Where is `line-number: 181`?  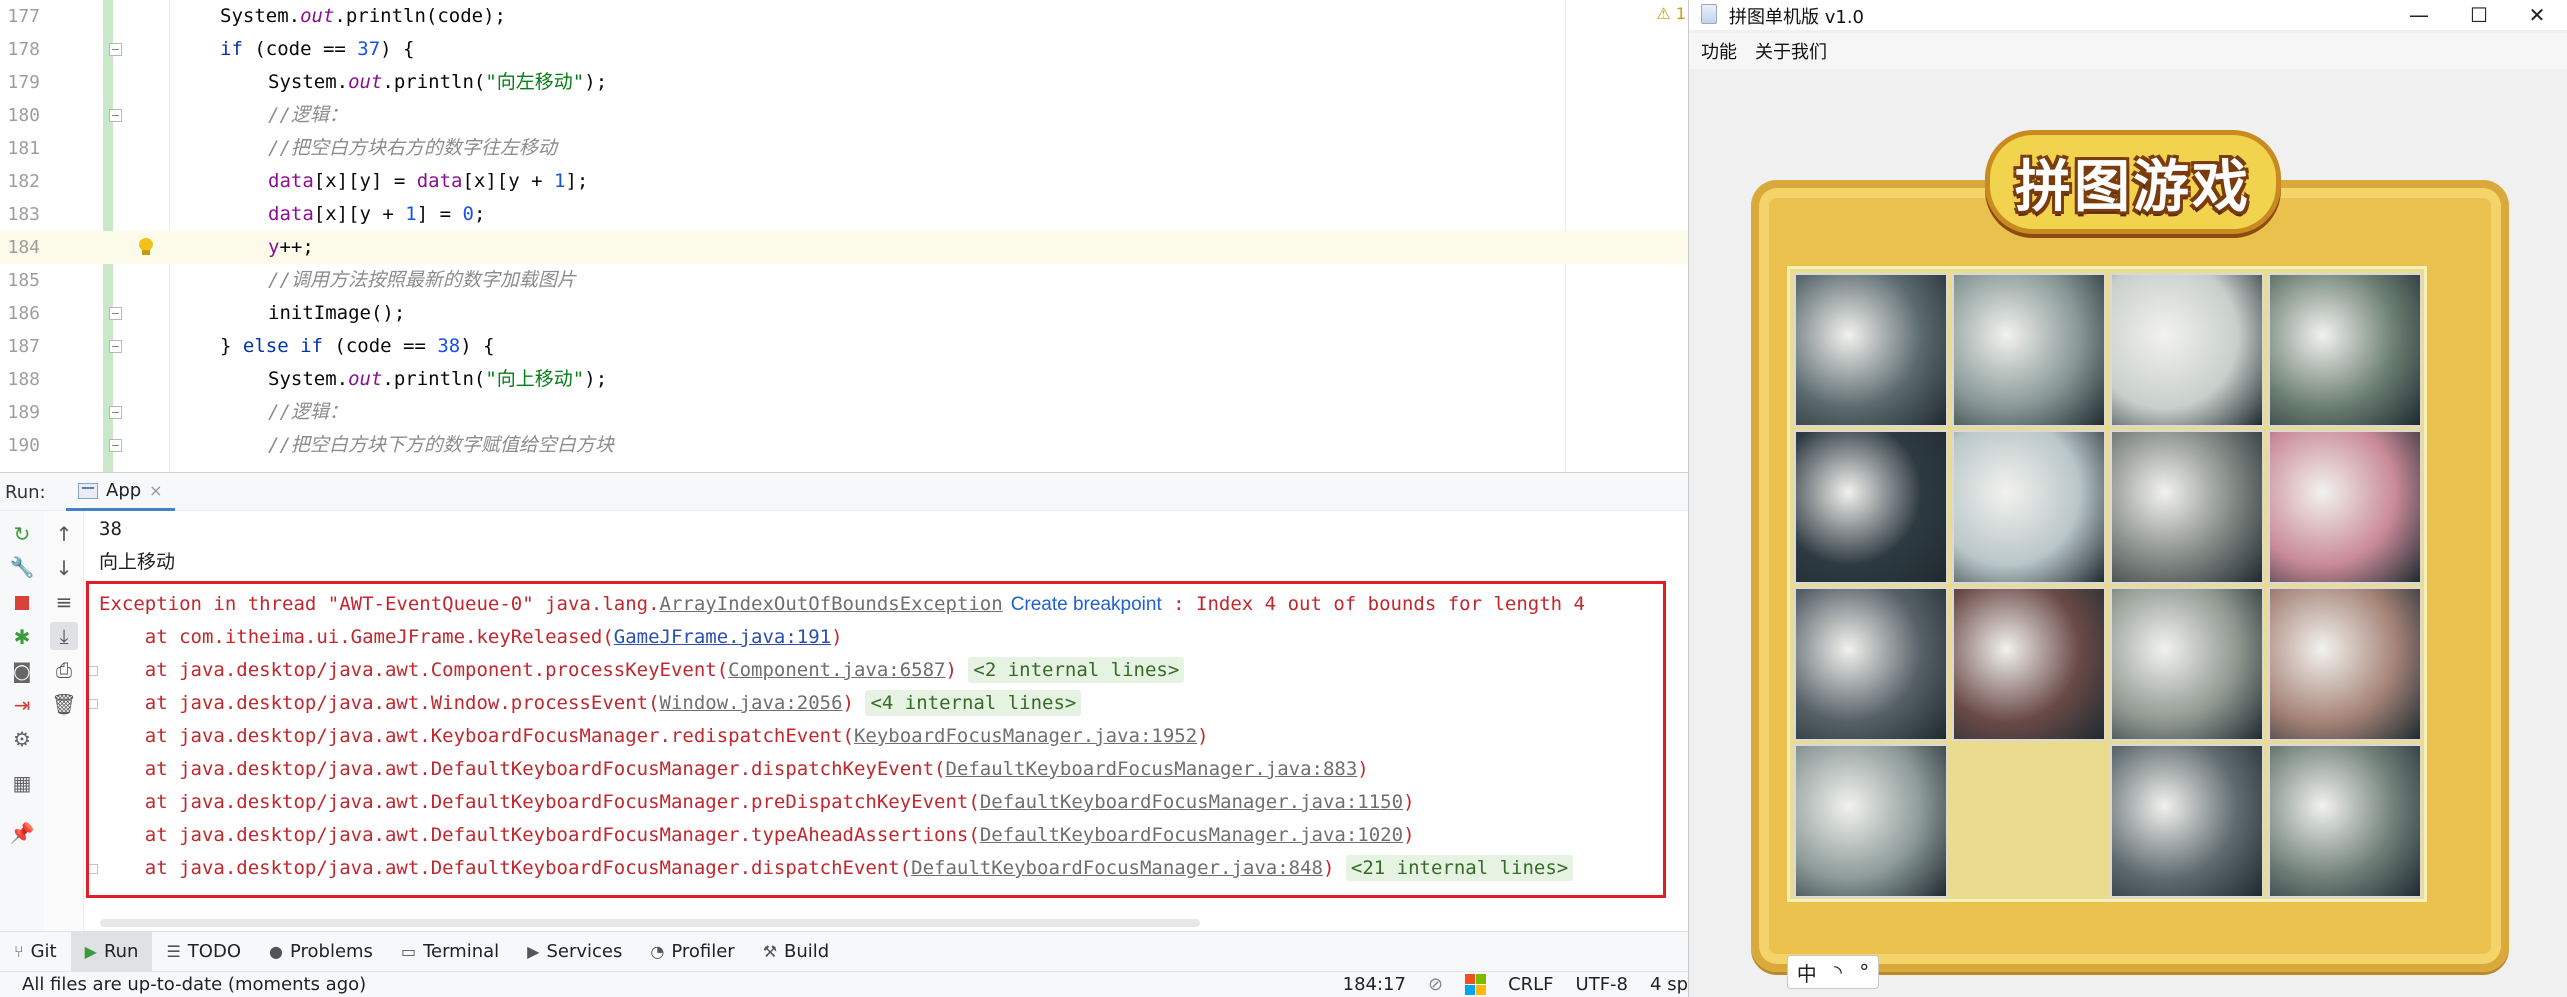 line-number: 181 is located at coordinates (20, 148).